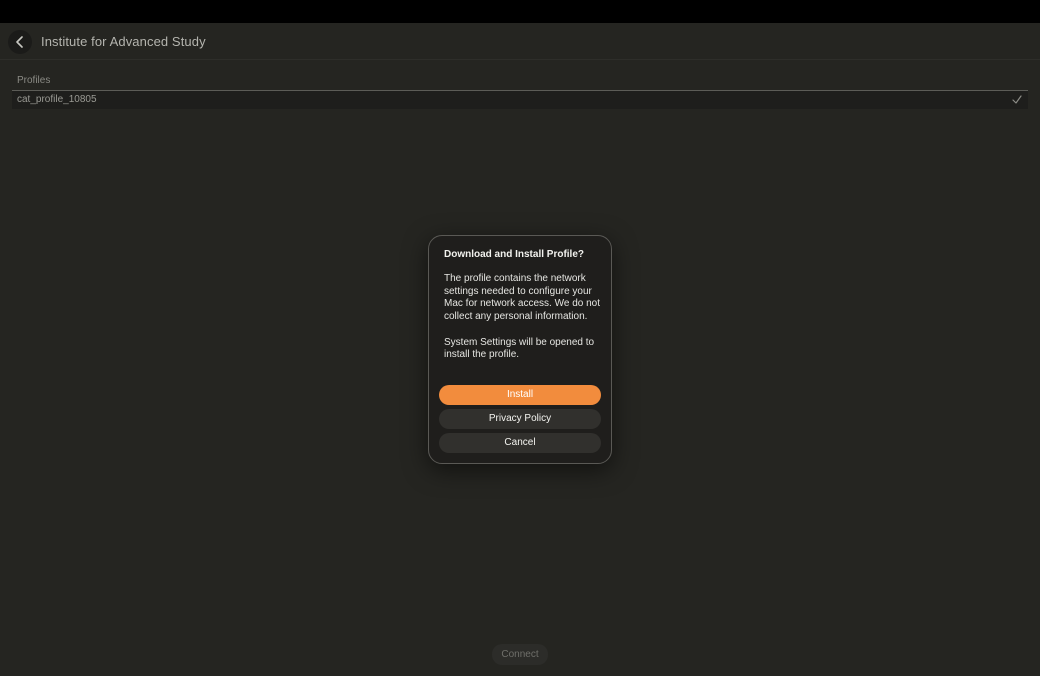 This screenshot has height=676, width=1040. Describe the element at coordinates (520, 654) in the screenshot. I see `connect-button: Connect` at that location.